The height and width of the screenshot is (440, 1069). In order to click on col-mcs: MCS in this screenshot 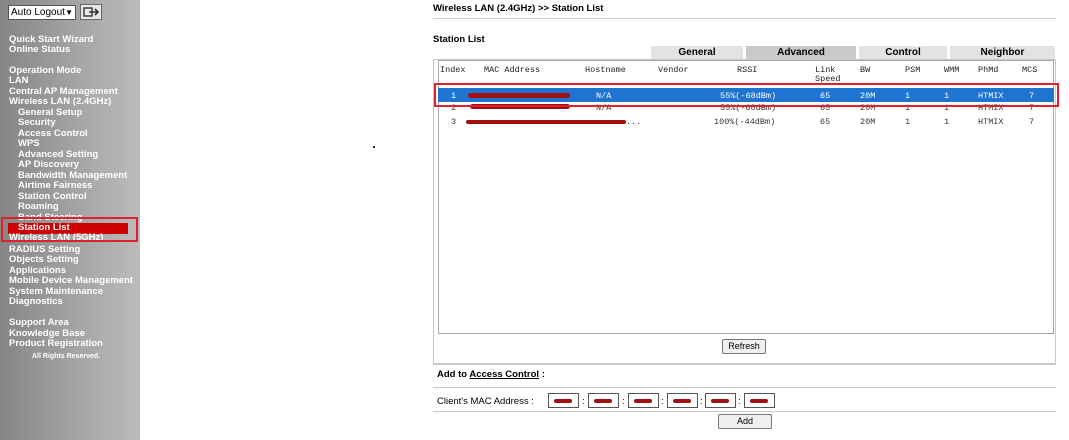, I will do `click(1030, 70)`.